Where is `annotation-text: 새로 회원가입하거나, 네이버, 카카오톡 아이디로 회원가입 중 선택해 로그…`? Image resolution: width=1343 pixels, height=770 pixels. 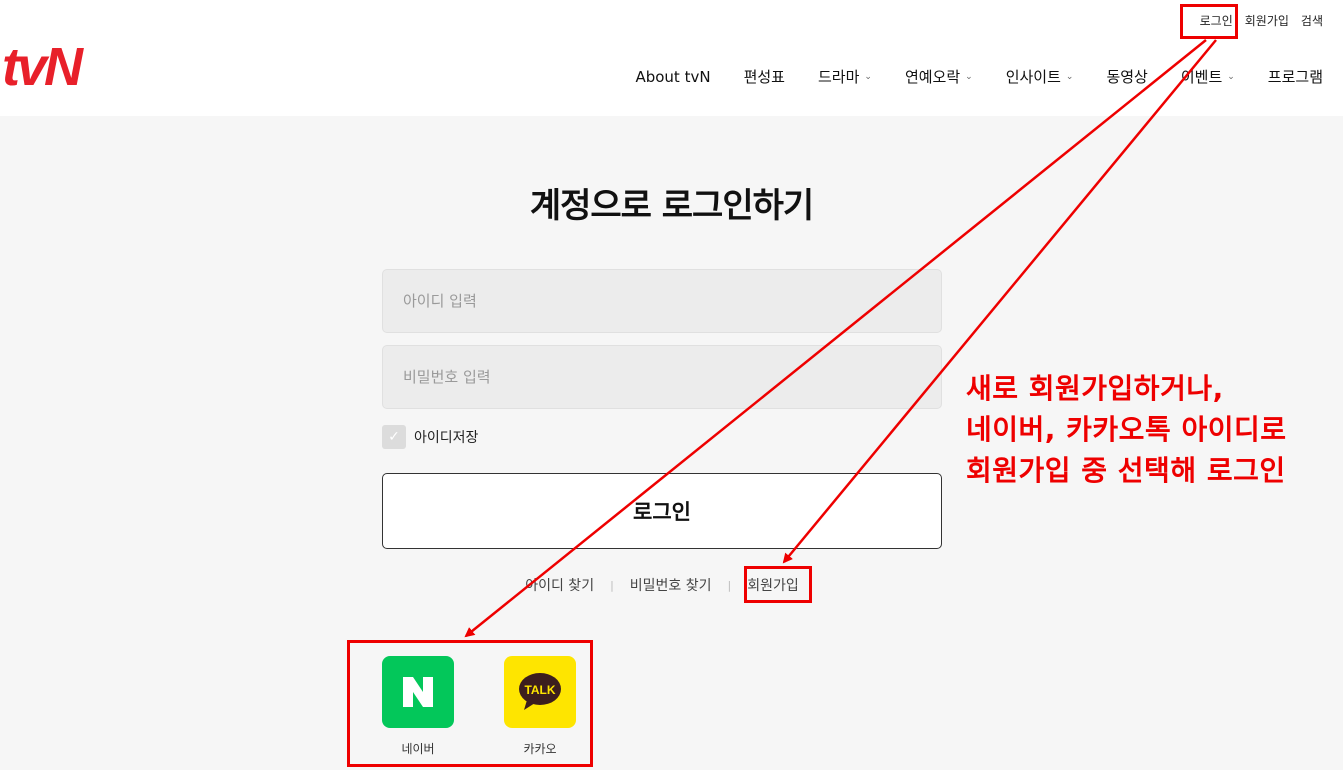
annotation-text: 새로 회원가입하거나, 네이버, 카카오톡 아이디로 회원가입 중 선택해 로그… is located at coordinates (1126, 429).